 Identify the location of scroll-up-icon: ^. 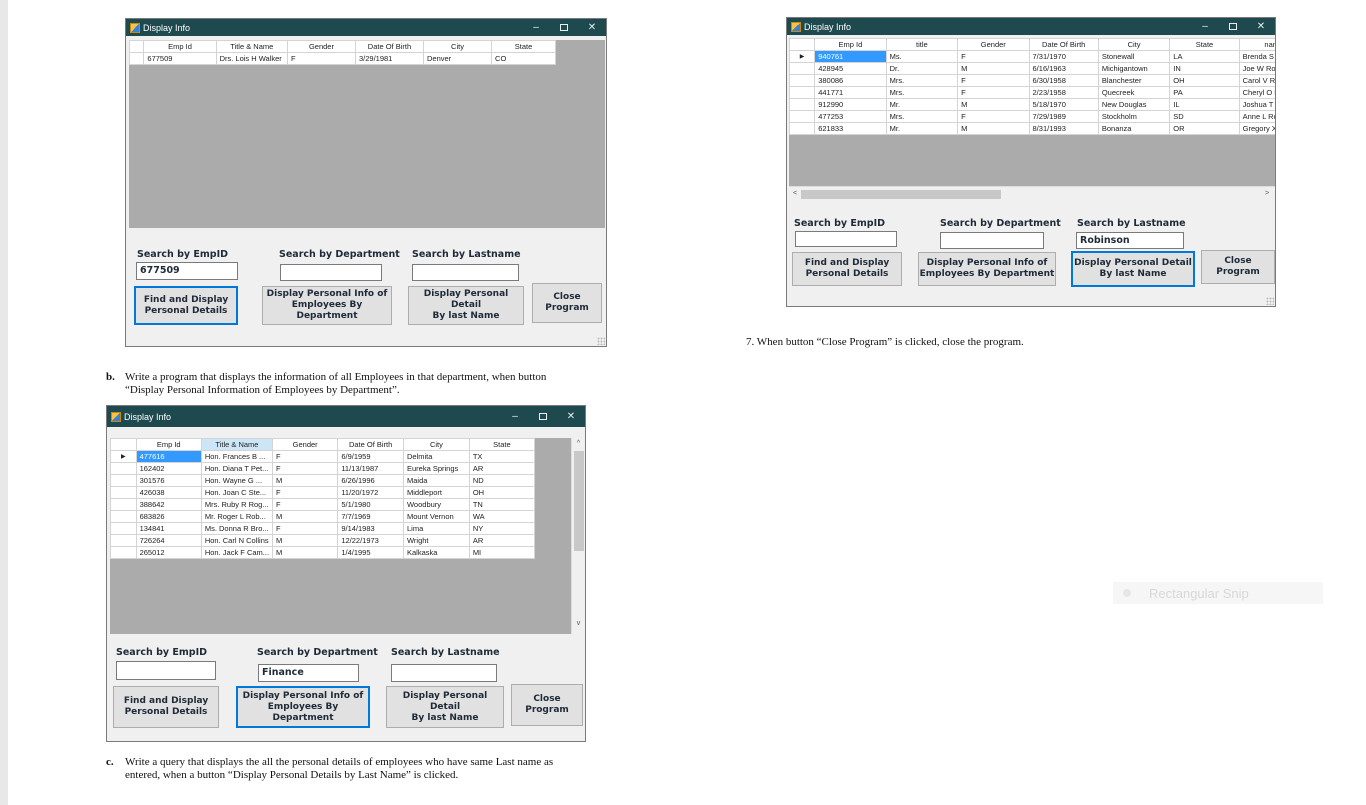
(578, 443).